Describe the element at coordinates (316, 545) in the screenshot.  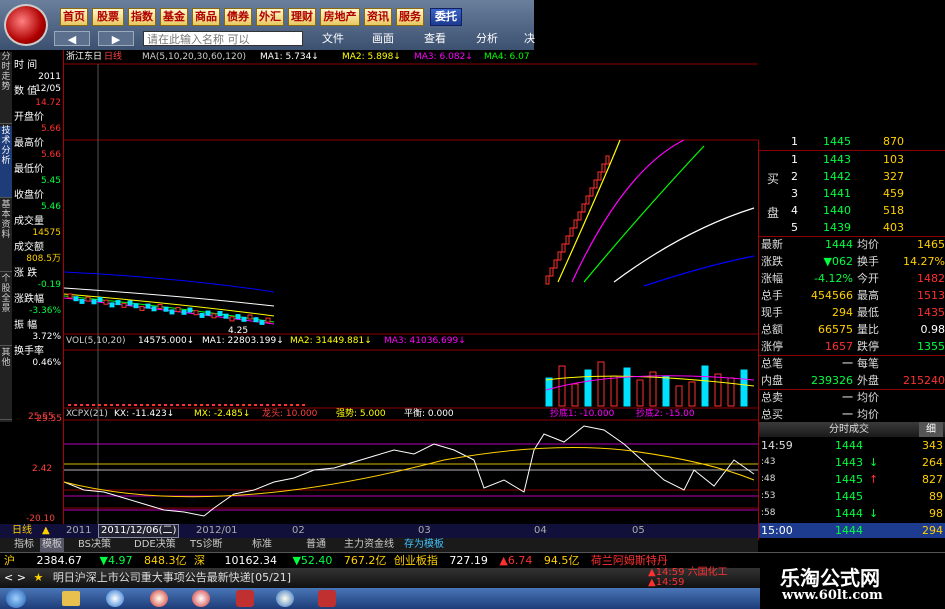
I see `tab-6: 普通` at that location.